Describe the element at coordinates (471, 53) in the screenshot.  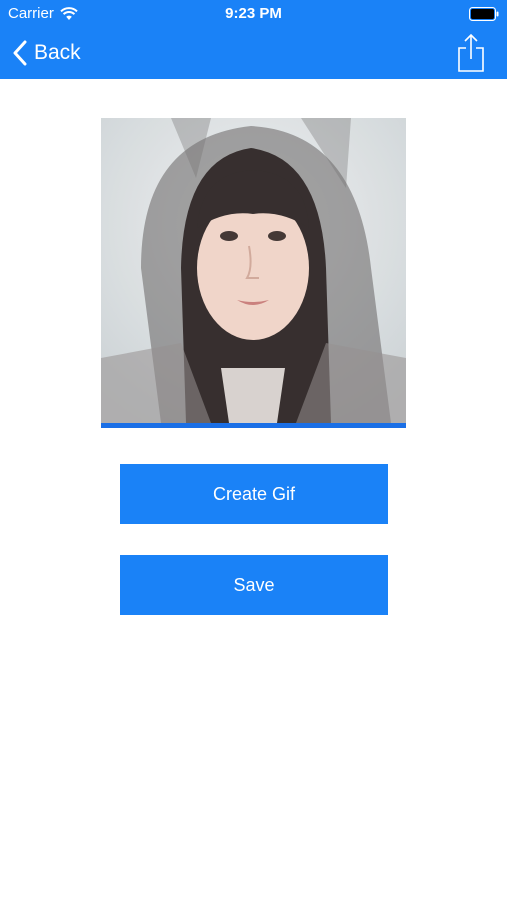
I see `share-icon` at that location.